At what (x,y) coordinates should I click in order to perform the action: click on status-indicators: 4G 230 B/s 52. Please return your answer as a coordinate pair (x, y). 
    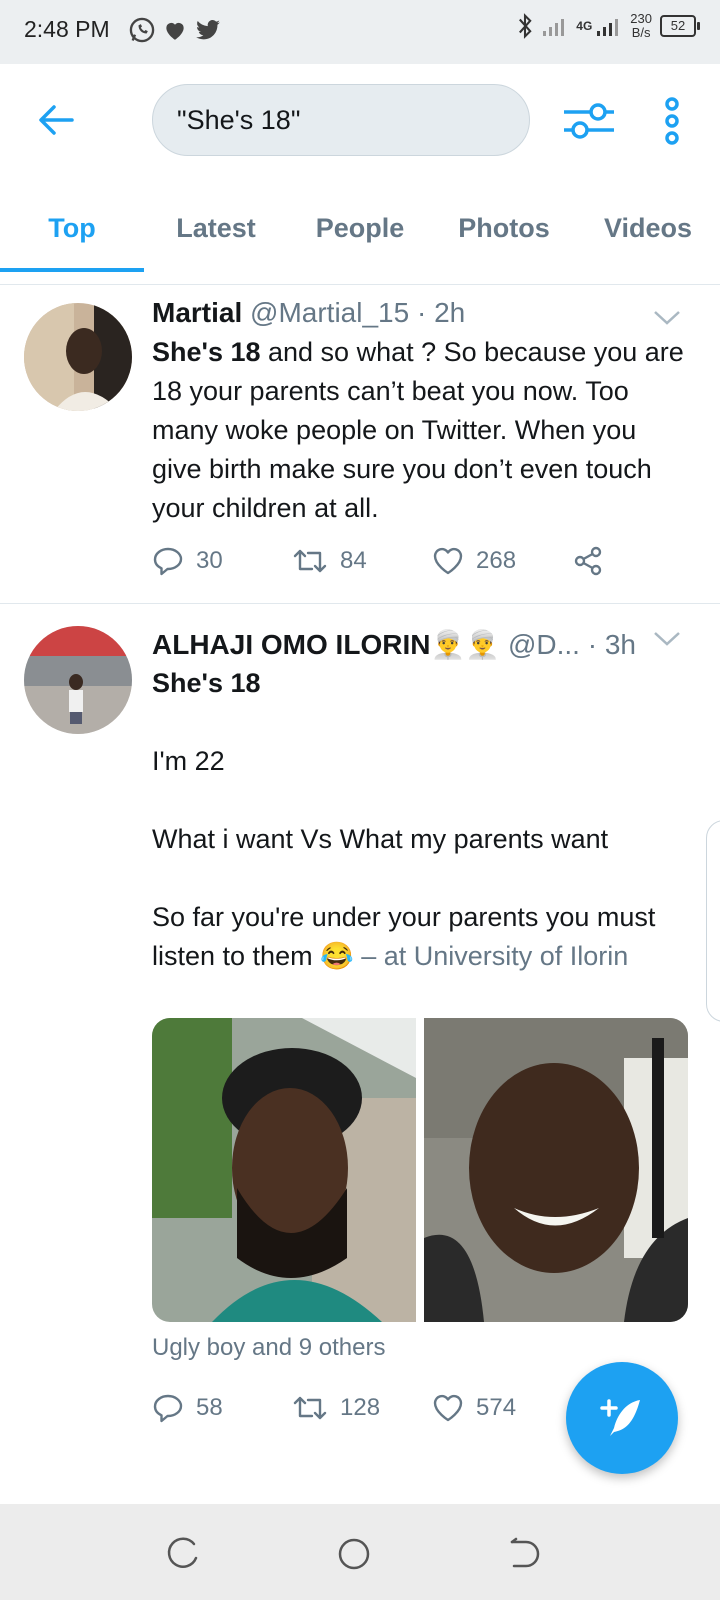
    Looking at the image, I should click on (608, 26).